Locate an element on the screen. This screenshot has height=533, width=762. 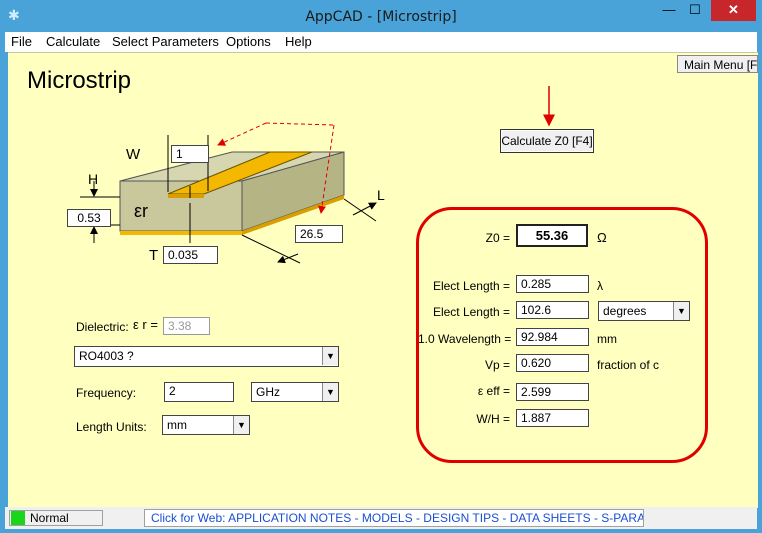
frequency-unit-value: GHz is located at coordinates (268, 392).